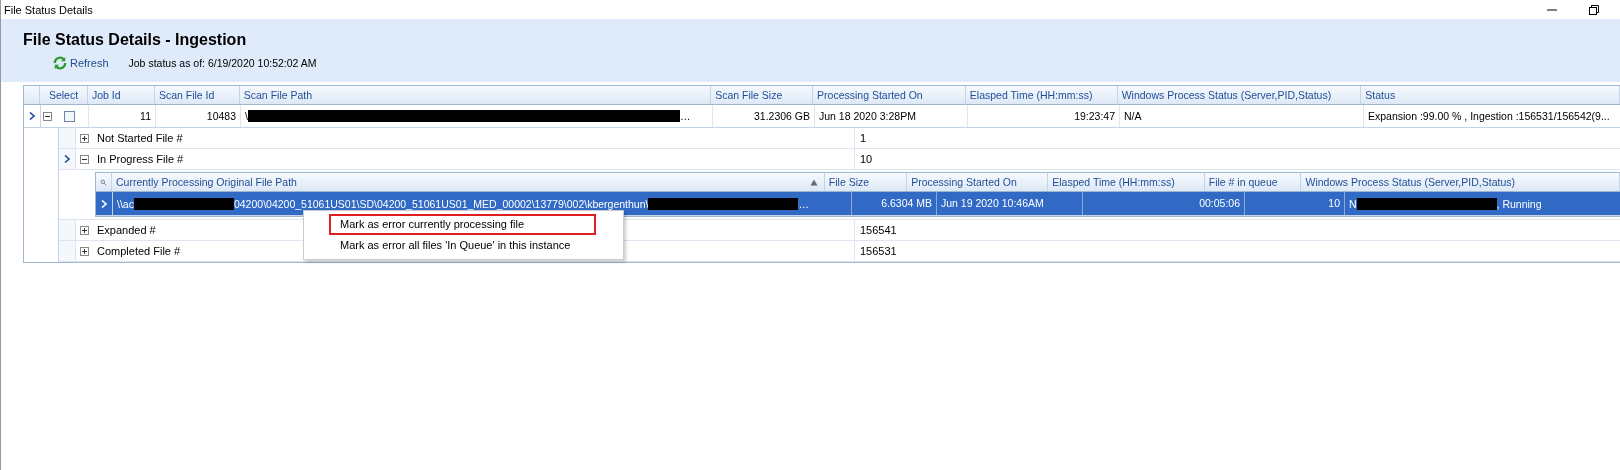  I want to click on restore-icon, so click(1594, 9).